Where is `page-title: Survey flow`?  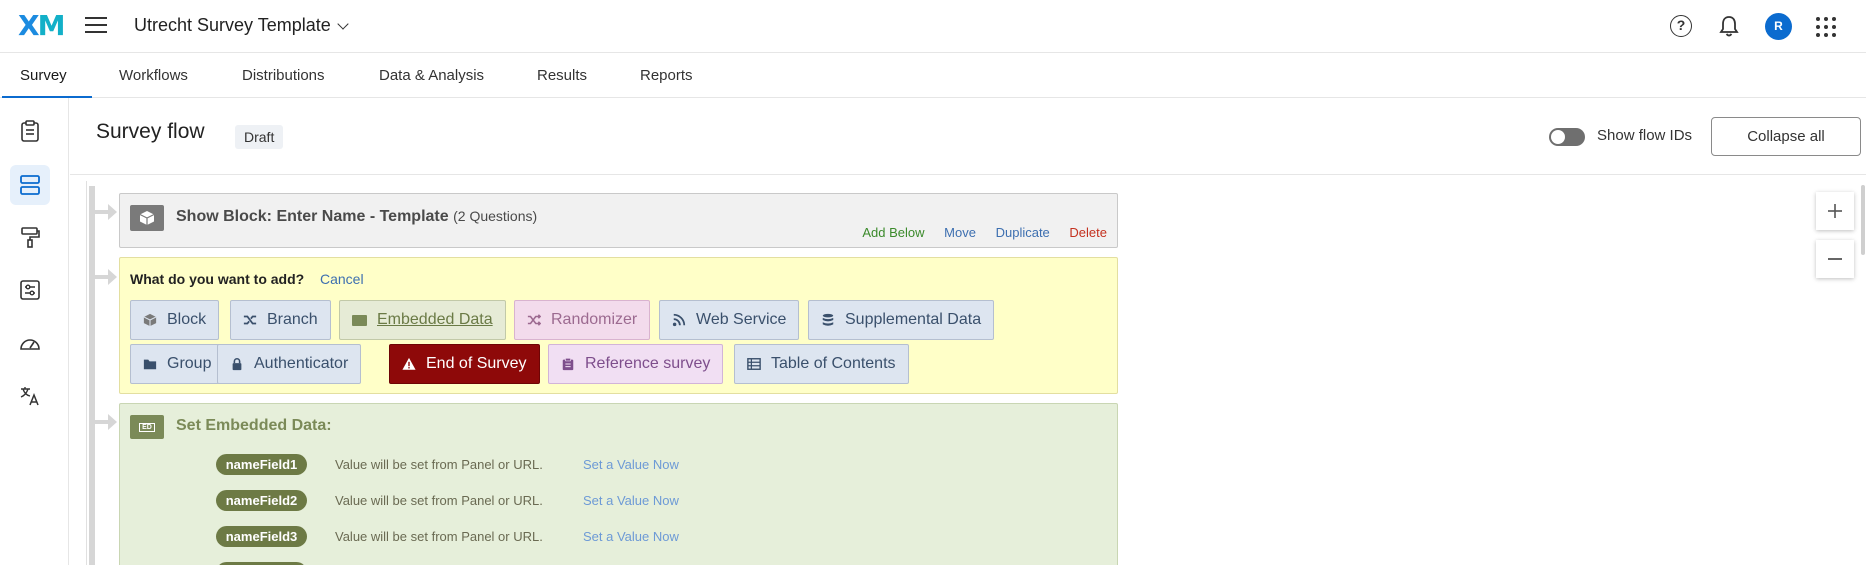
page-title: Survey flow is located at coordinates (150, 131).